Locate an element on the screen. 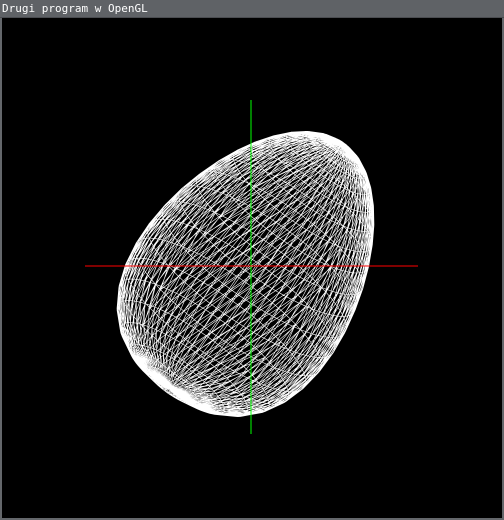  title-bar: Drugi program w OpenGL is located at coordinates (252, 9).